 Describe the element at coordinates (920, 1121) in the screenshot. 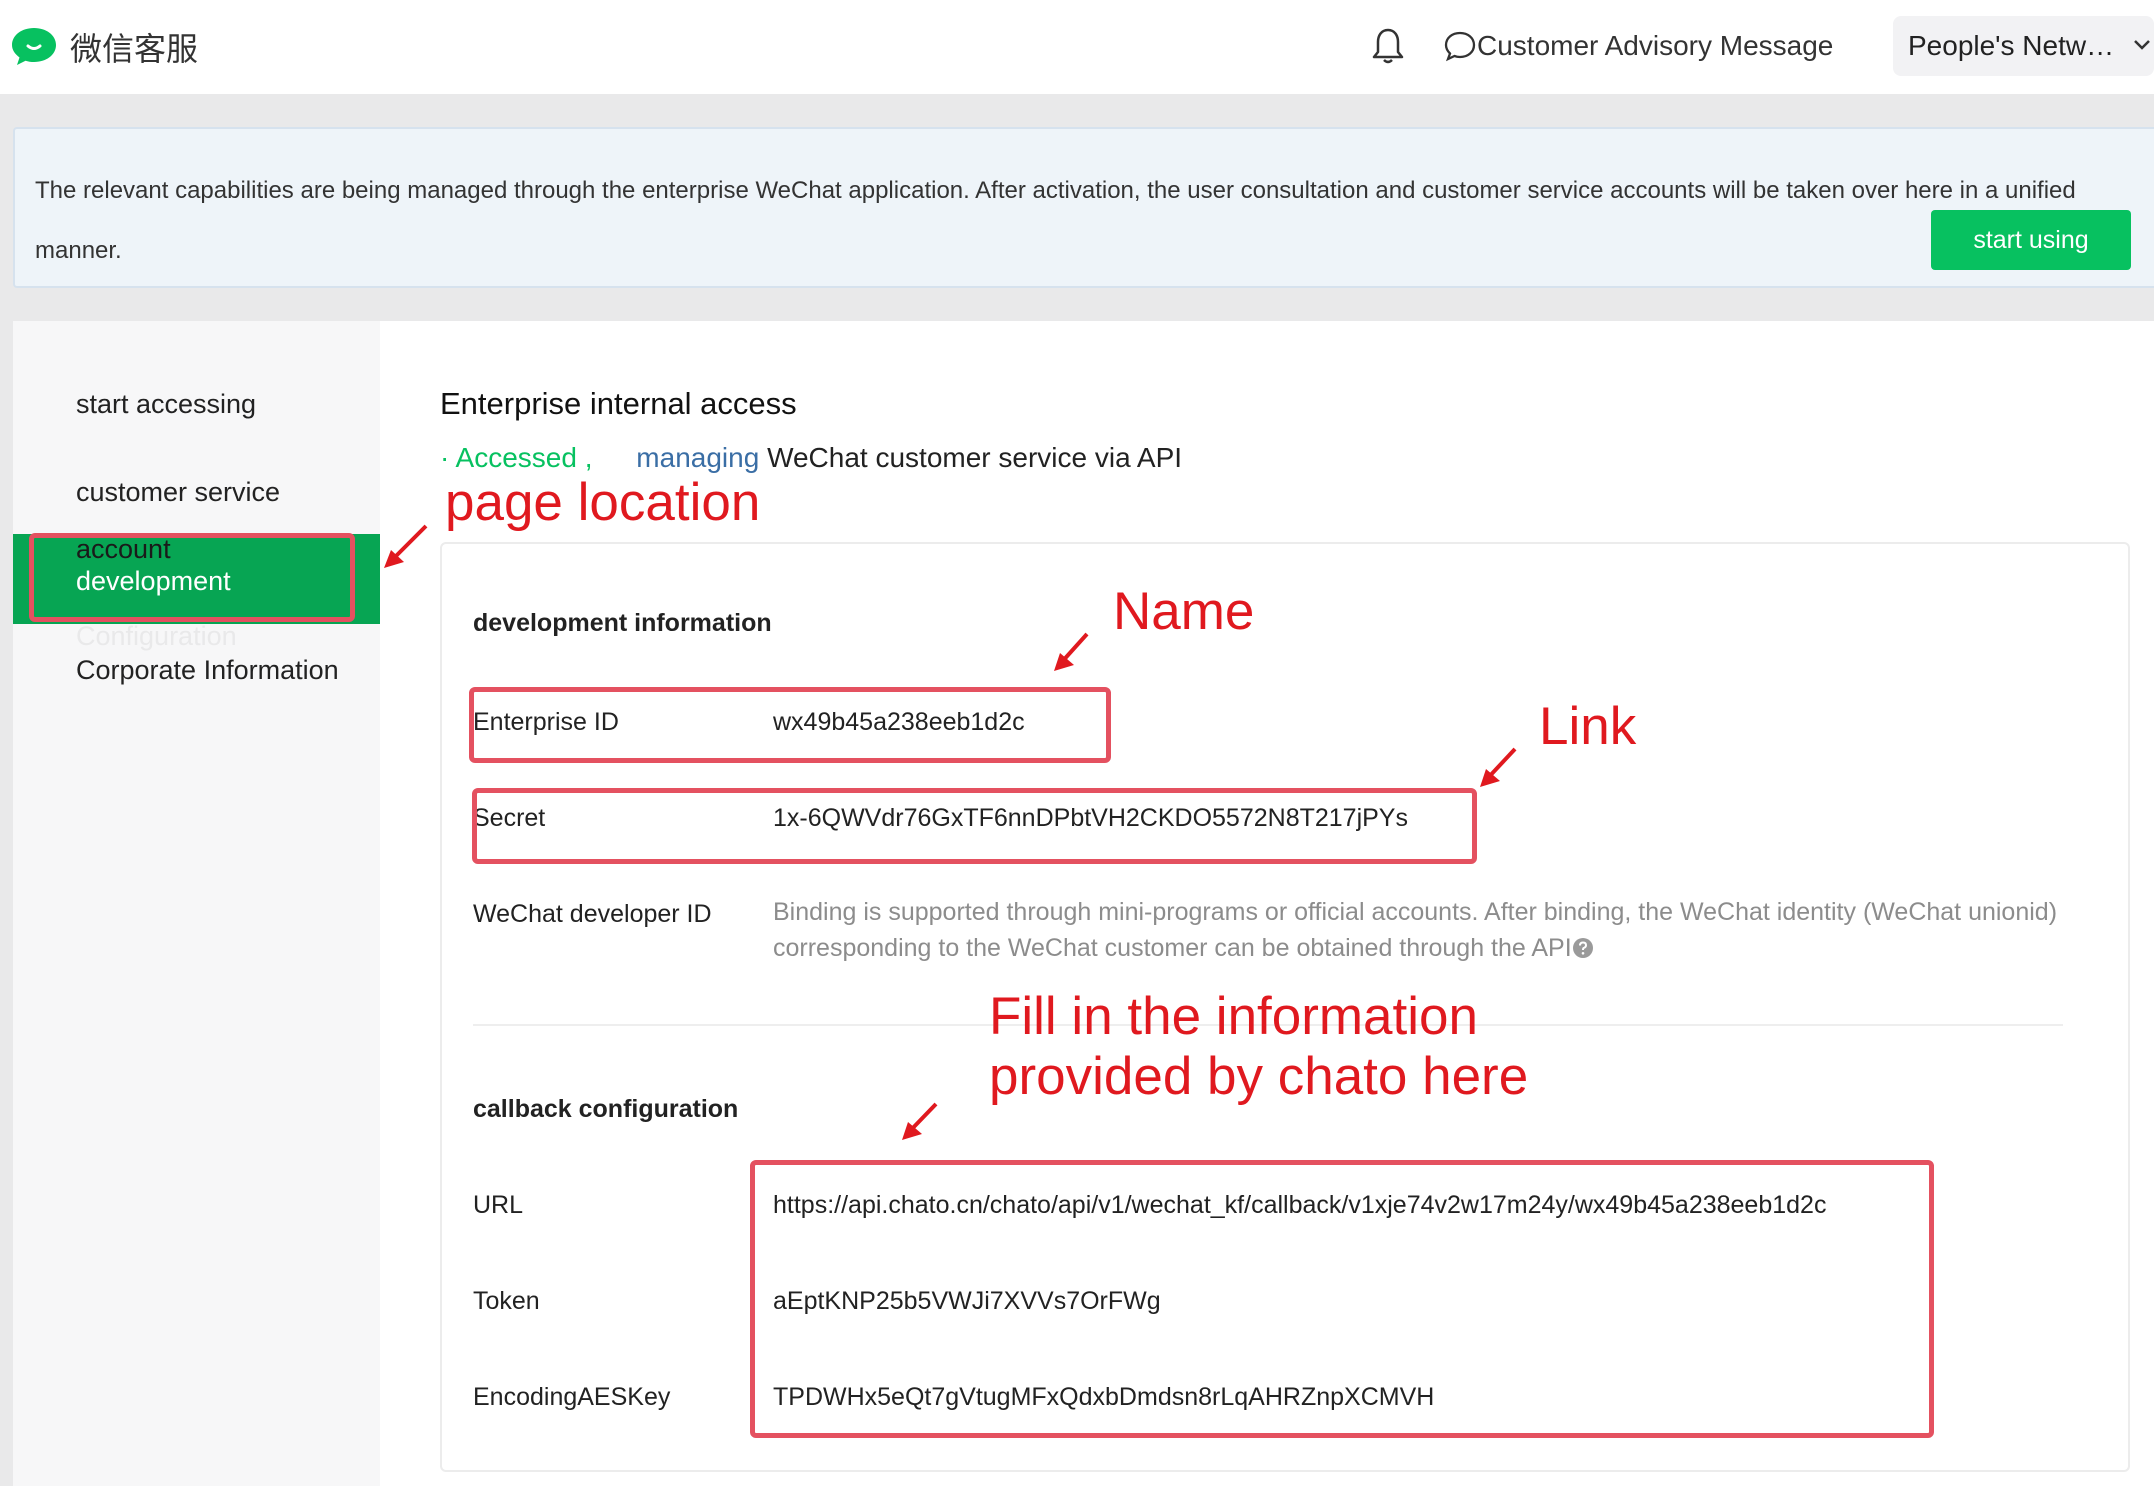

I see `callback-arrow-icon` at that location.